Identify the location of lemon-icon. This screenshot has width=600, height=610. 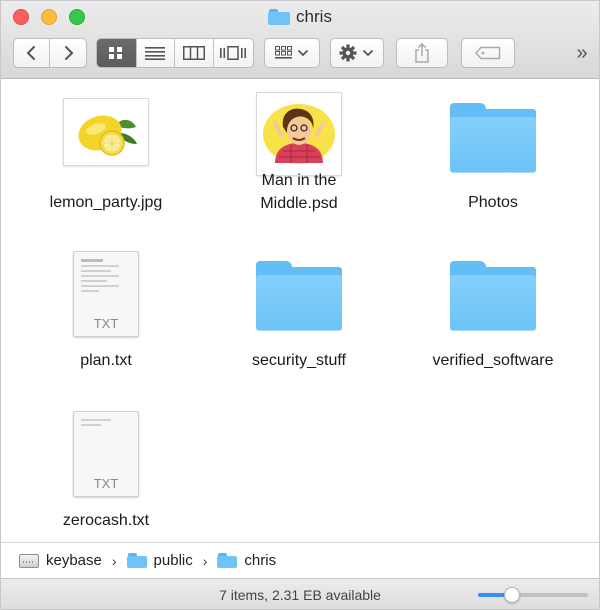
(107, 135).